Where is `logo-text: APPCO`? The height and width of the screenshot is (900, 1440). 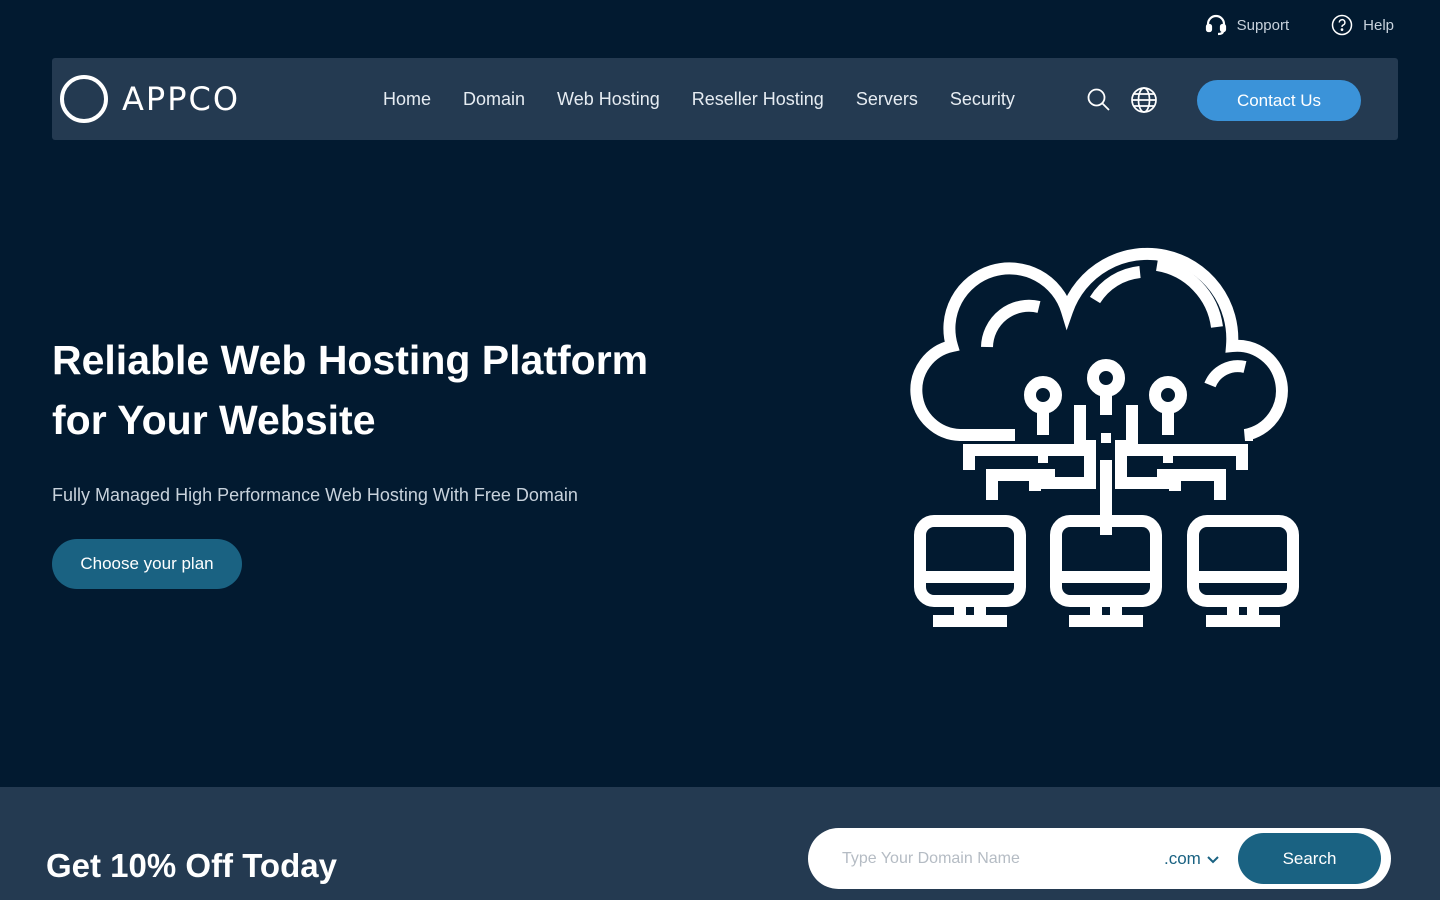 logo-text: APPCO is located at coordinates (181, 99).